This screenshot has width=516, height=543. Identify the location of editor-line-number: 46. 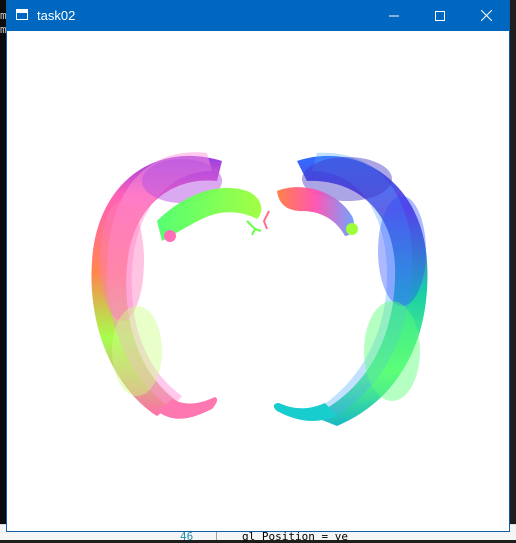
(187, 536).